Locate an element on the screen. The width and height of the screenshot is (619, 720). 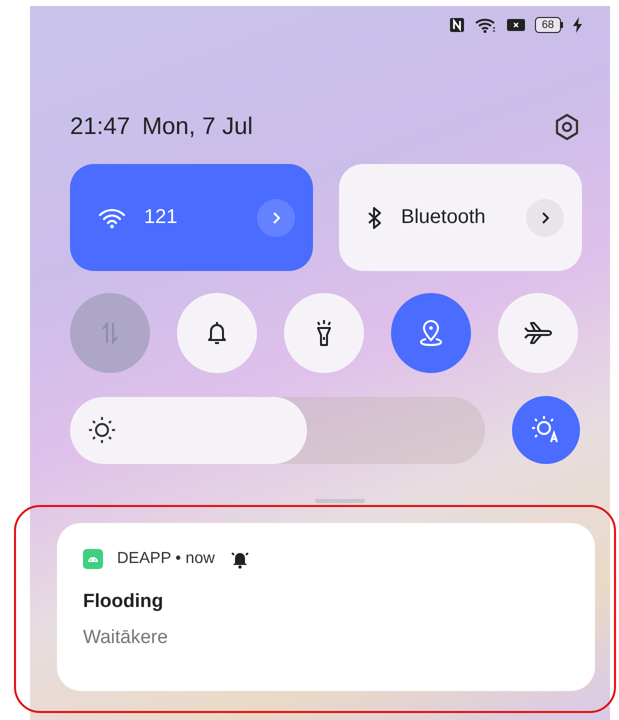
wifi-icon is located at coordinates (112, 217).